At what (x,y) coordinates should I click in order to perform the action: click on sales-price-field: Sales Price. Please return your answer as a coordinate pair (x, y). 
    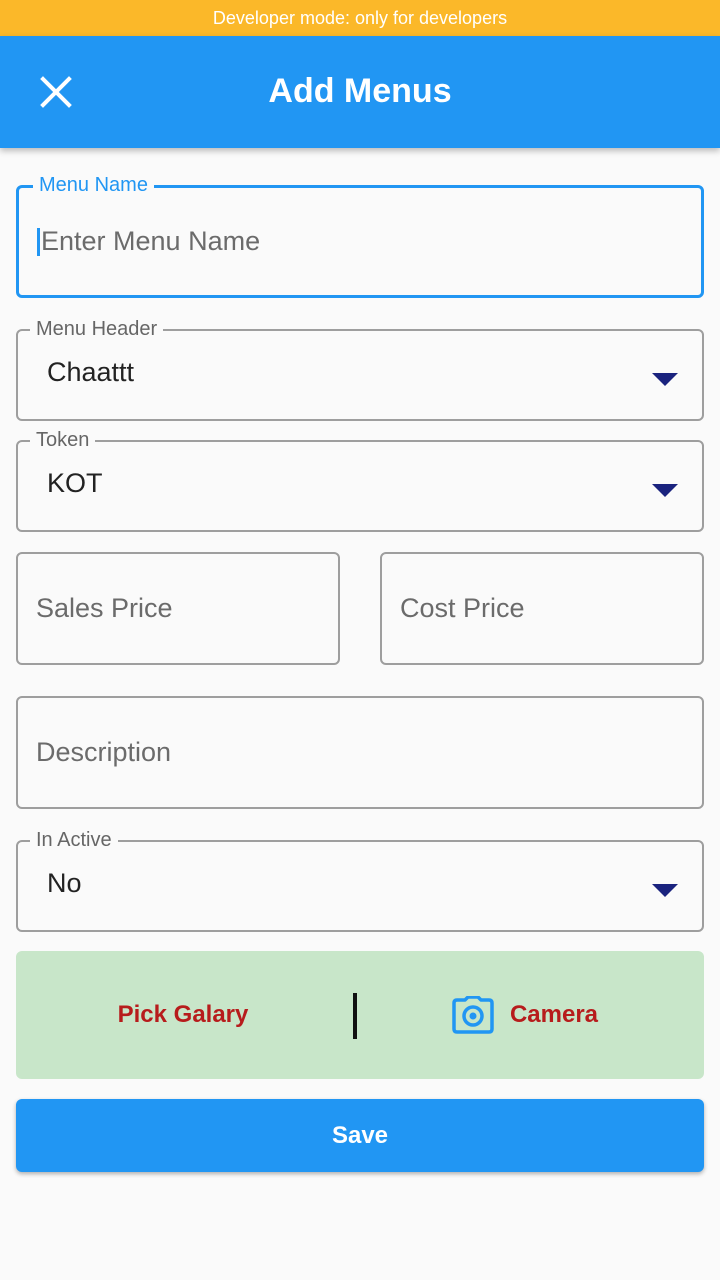
    Looking at the image, I should click on (178, 608).